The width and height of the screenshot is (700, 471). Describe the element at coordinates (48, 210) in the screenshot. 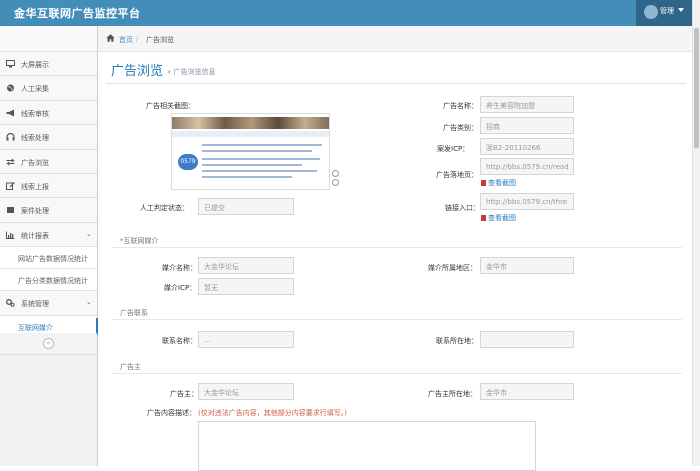

I see `sidebar-item-case: 案件处理` at that location.